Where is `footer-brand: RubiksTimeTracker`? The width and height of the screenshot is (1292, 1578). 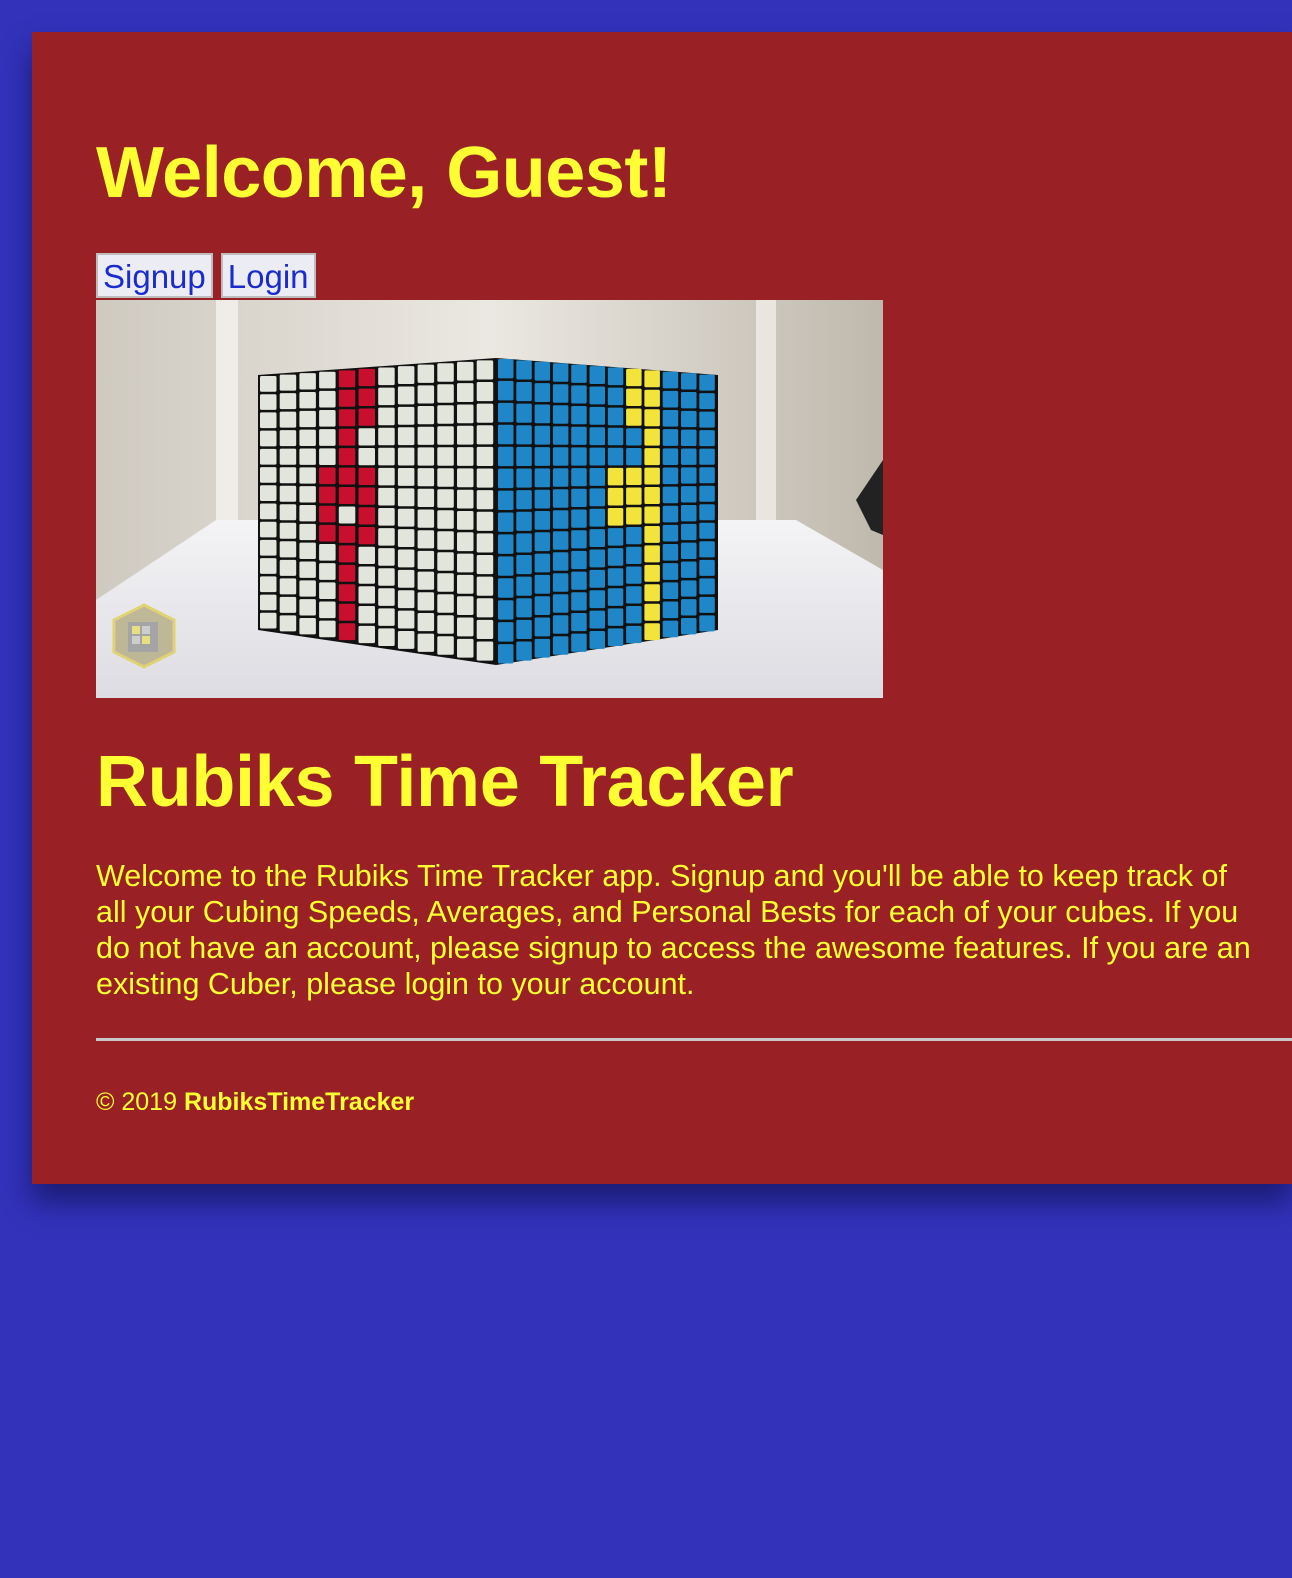 footer-brand: RubiksTimeTracker is located at coordinates (299, 1102).